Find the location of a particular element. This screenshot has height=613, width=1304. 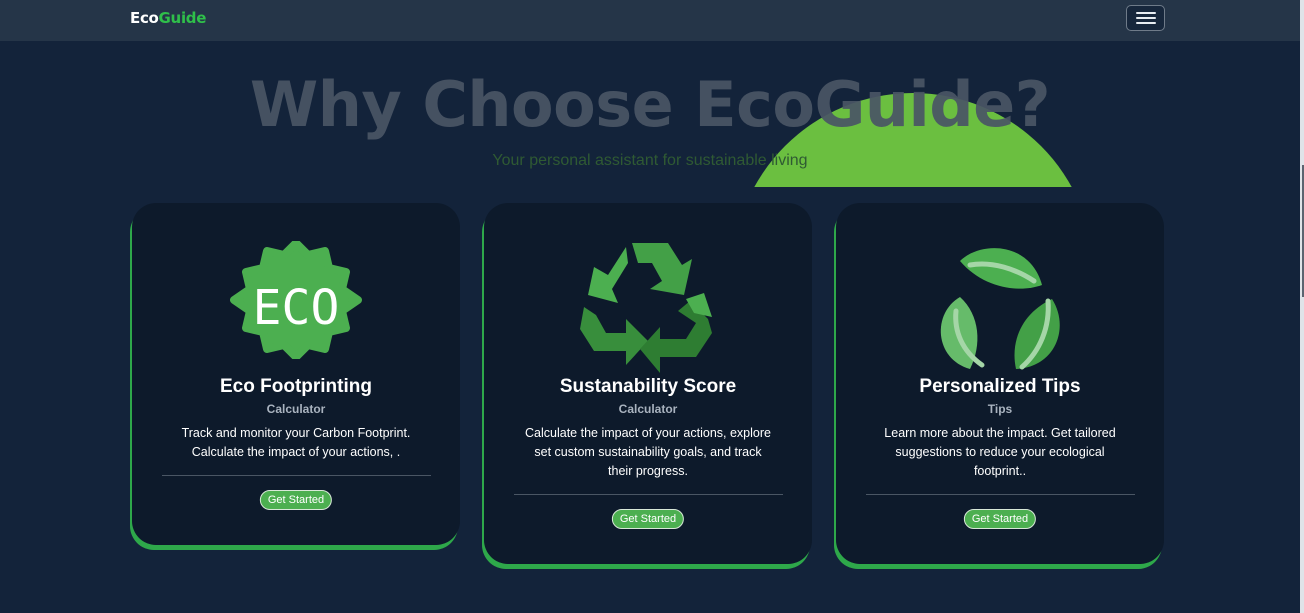

brand-logo: EcoGuide is located at coordinates (168, 18).